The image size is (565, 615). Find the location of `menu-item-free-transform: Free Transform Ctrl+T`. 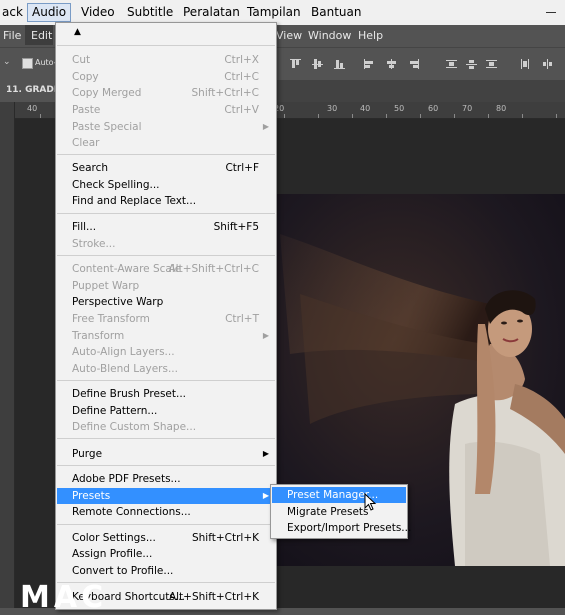

menu-item-free-transform: Free Transform Ctrl+T is located at coordinates (166, 319).